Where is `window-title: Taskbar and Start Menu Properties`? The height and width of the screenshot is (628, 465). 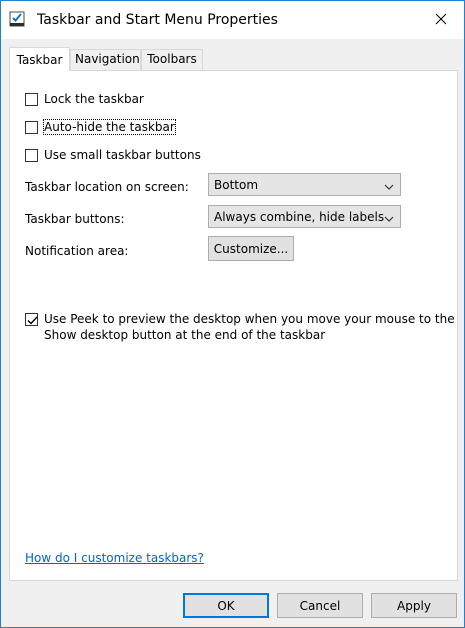
window-title: Taskbar and Start Menu Properties is located at coordinates (157, 20).